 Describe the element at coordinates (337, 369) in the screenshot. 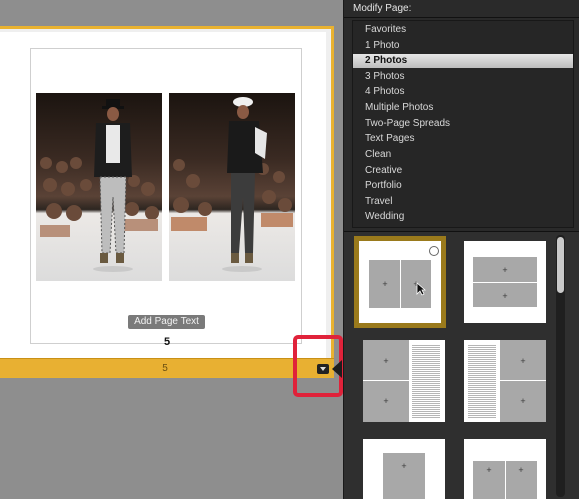

I see `pointer-arrow-icon` at that location.